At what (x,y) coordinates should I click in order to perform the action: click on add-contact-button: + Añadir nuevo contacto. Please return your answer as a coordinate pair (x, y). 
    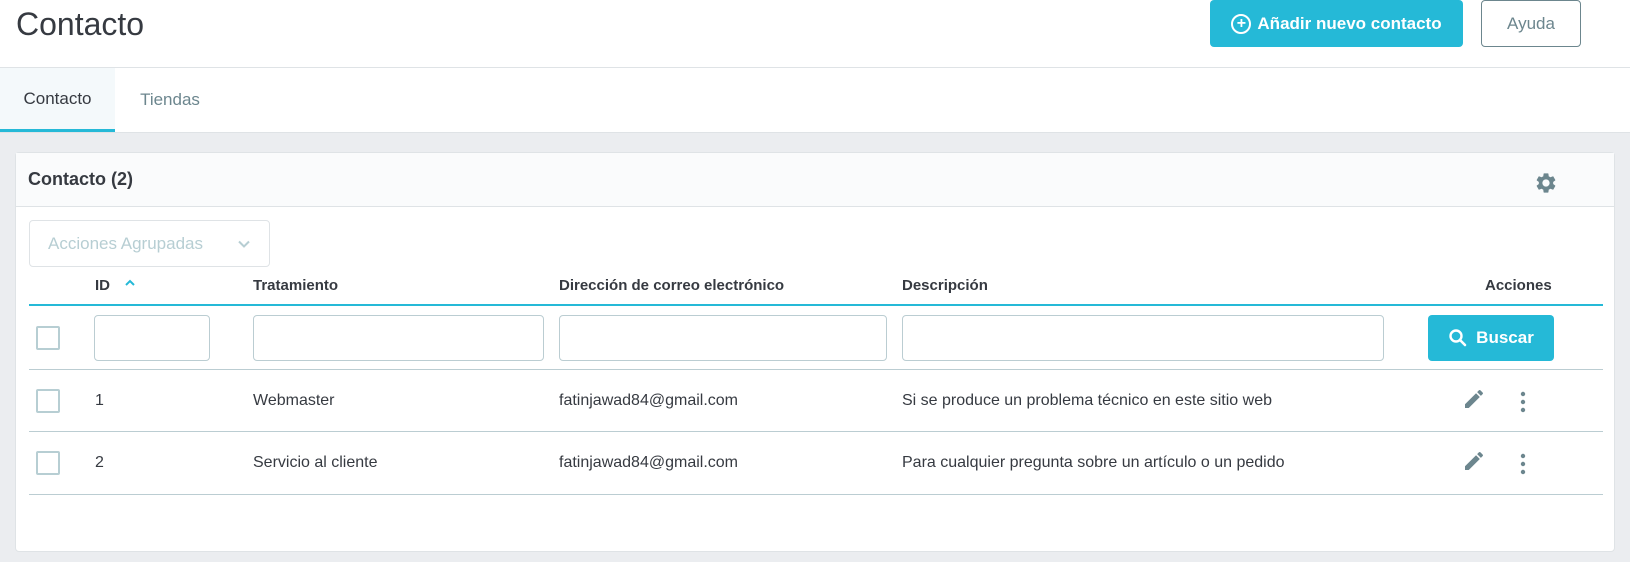
    Looking at the image, I should click on (1336, 23).